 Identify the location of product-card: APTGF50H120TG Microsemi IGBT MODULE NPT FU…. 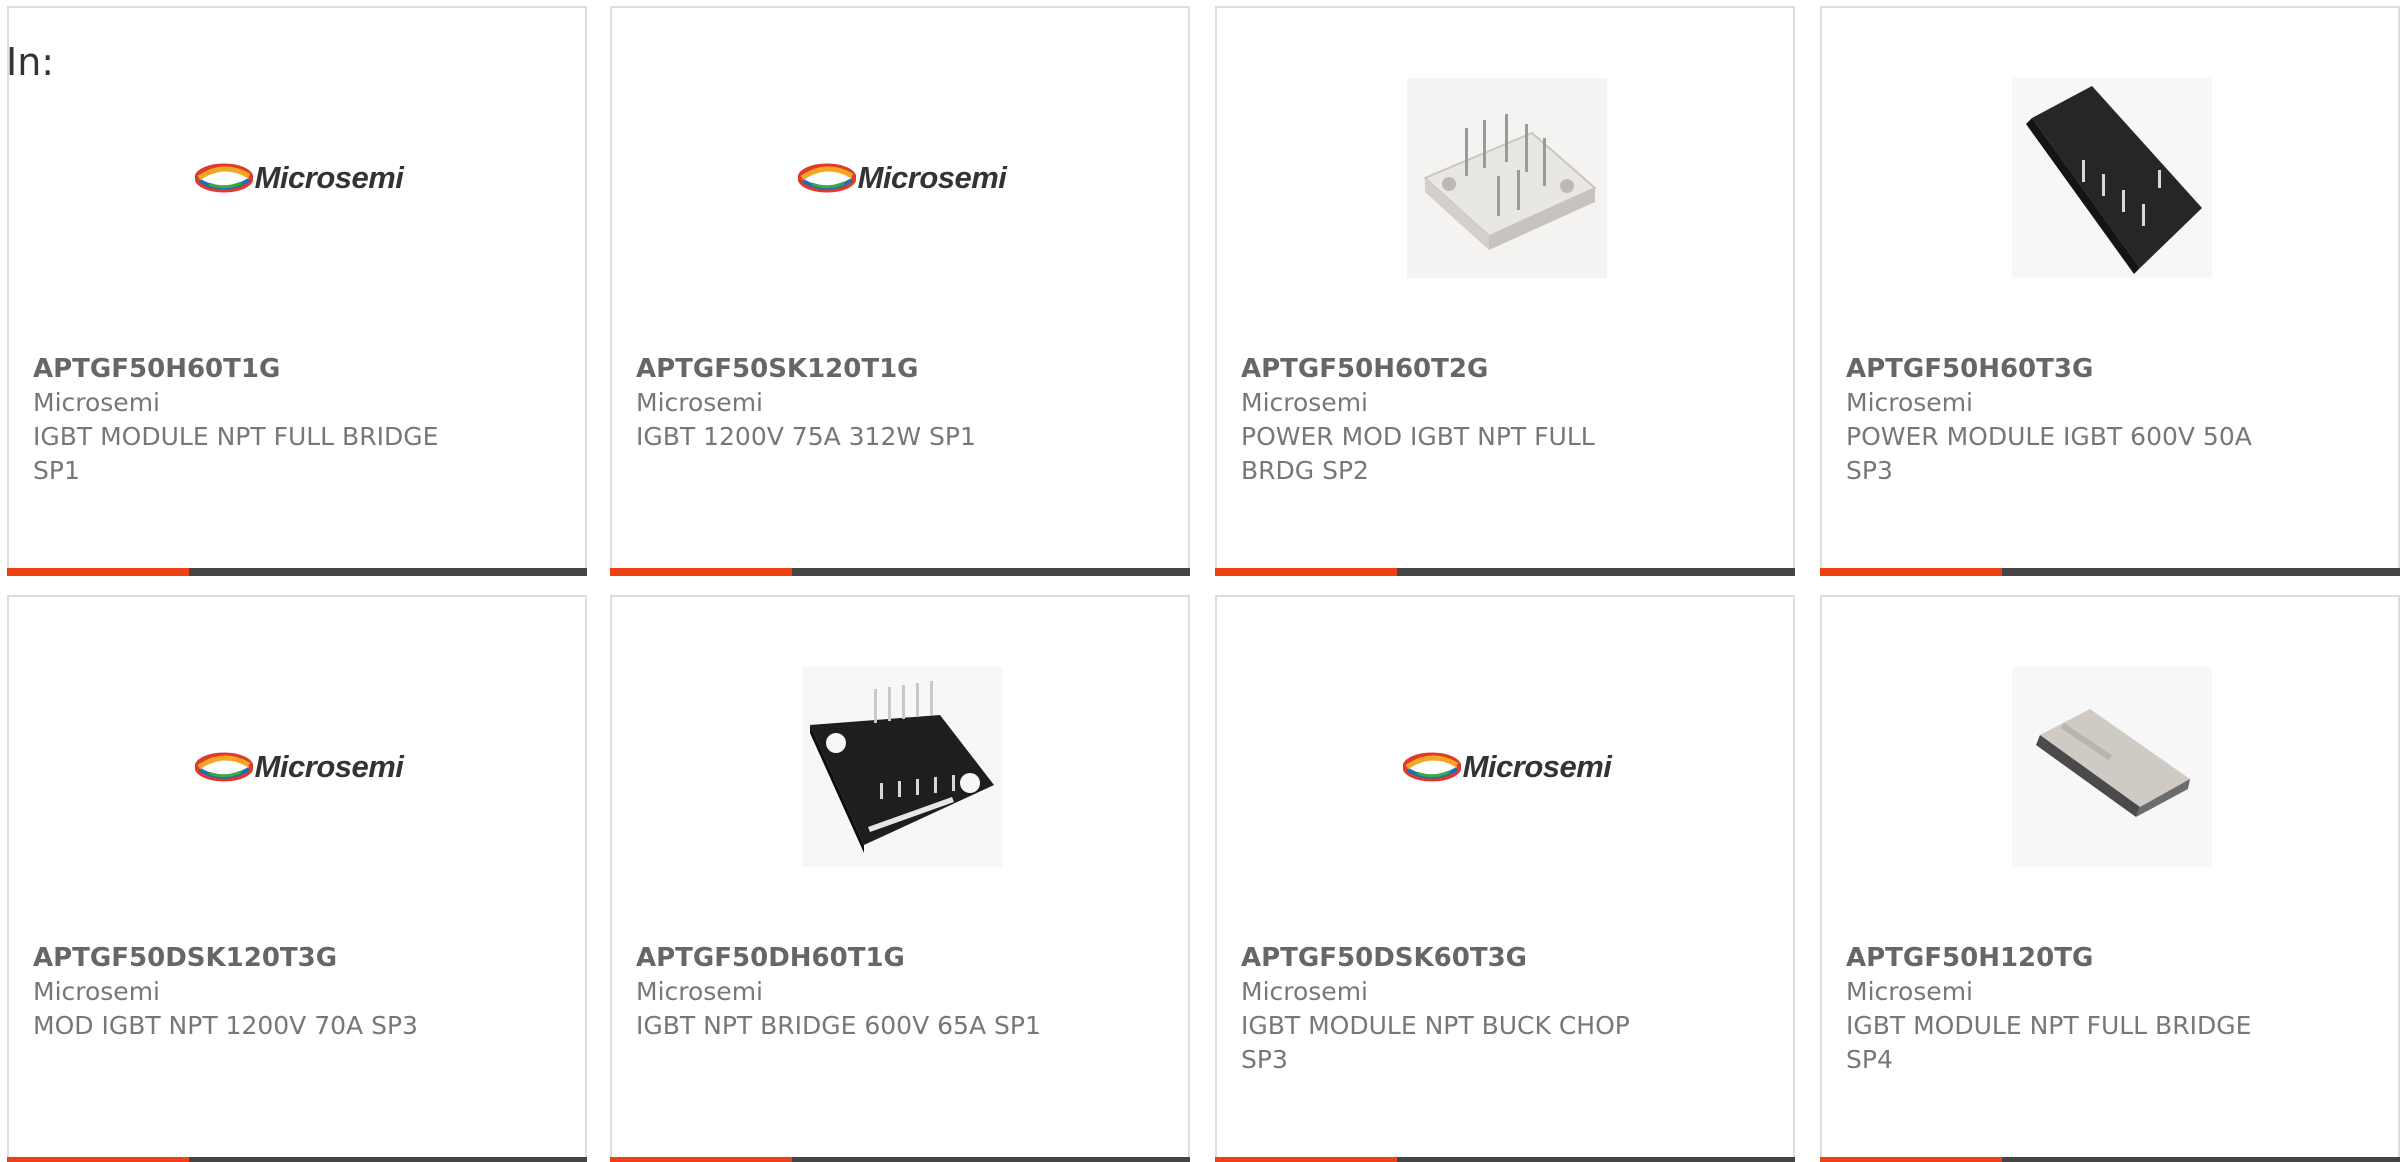
(2110, 878).